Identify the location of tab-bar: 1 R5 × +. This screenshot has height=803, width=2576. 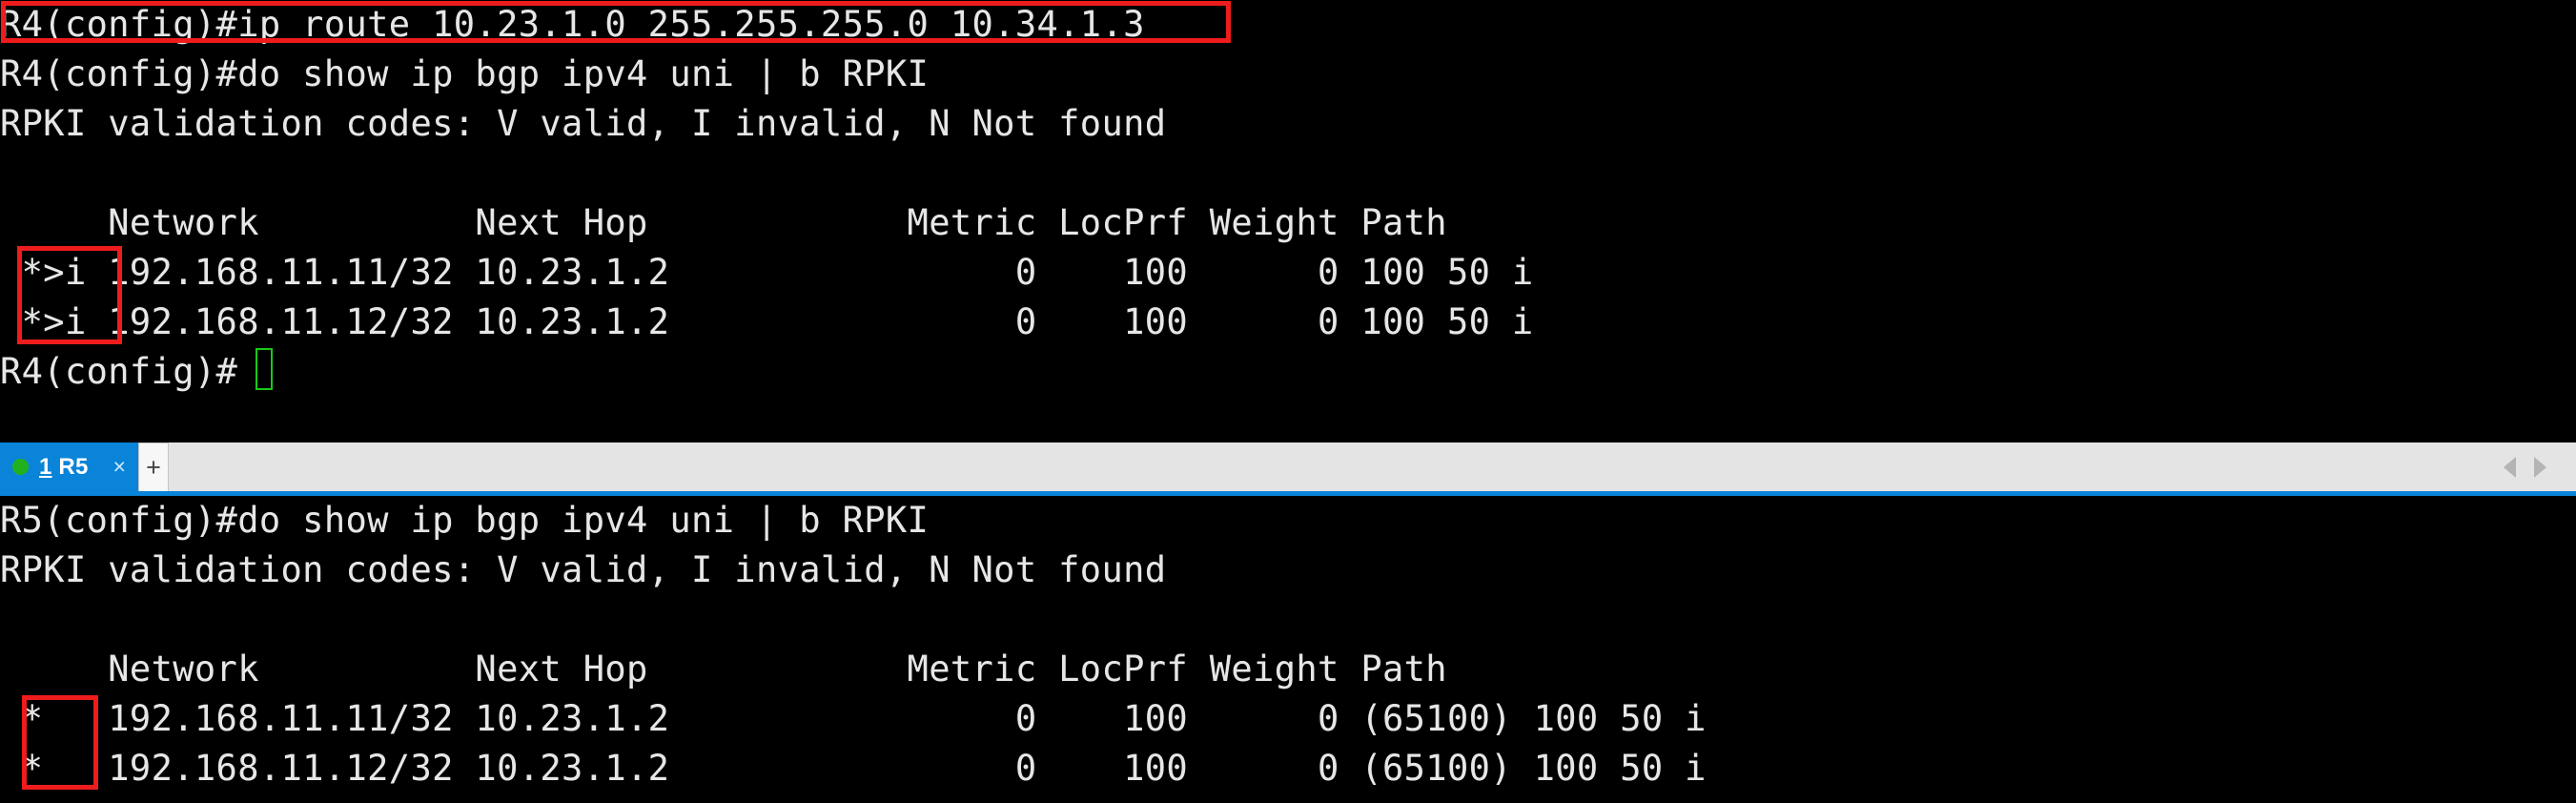
(1288, 469).